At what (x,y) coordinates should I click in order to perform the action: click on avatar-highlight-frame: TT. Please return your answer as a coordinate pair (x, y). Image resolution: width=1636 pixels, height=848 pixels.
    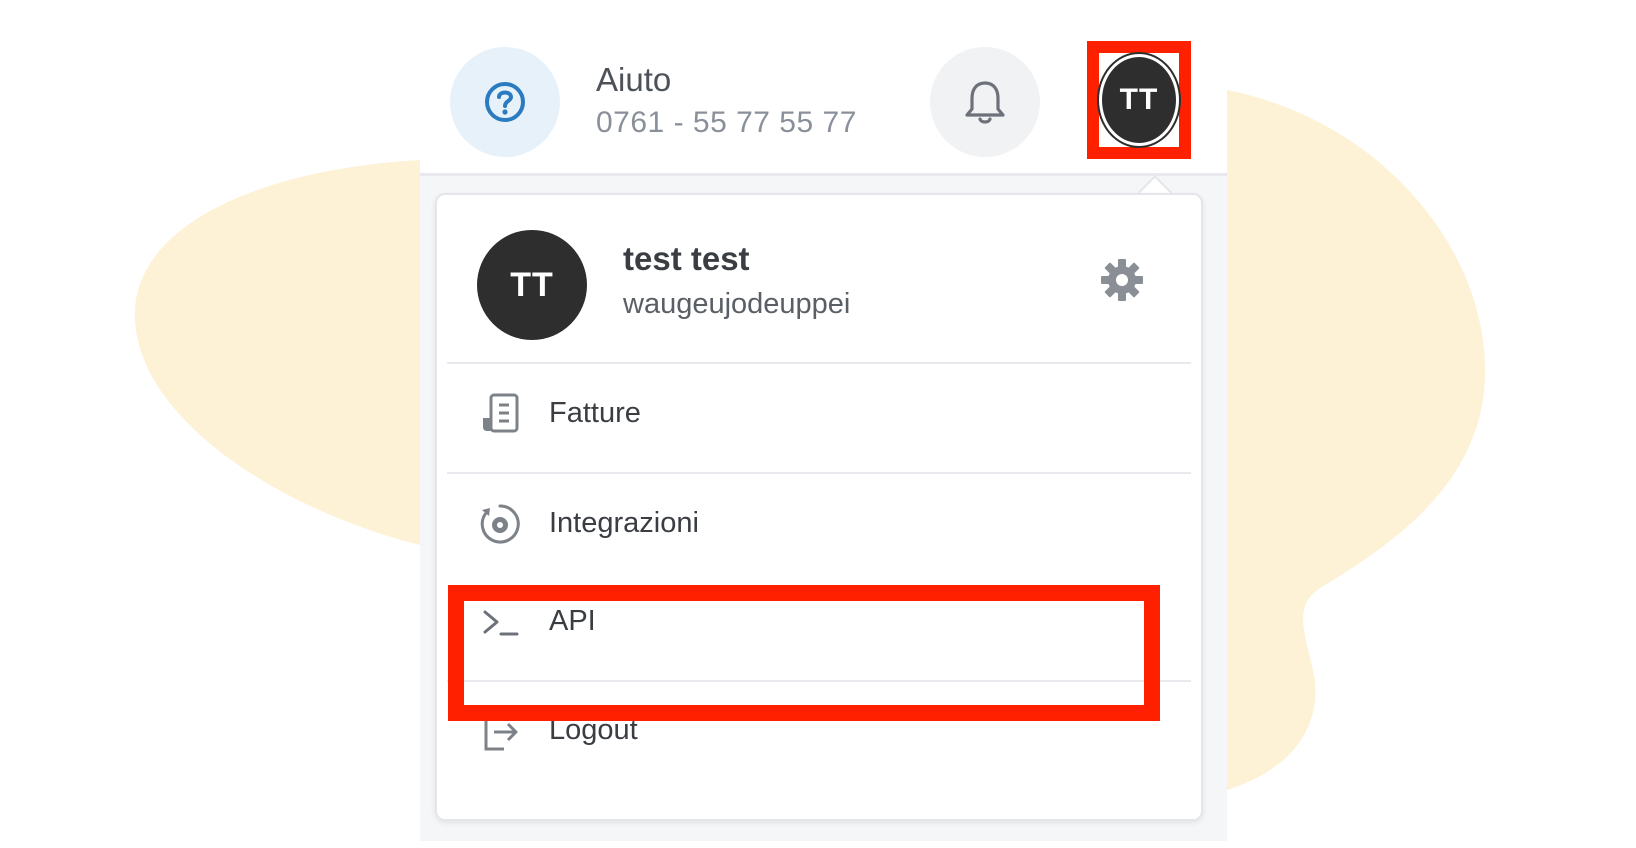
    Looking at the image, I should click on (1139, 100).